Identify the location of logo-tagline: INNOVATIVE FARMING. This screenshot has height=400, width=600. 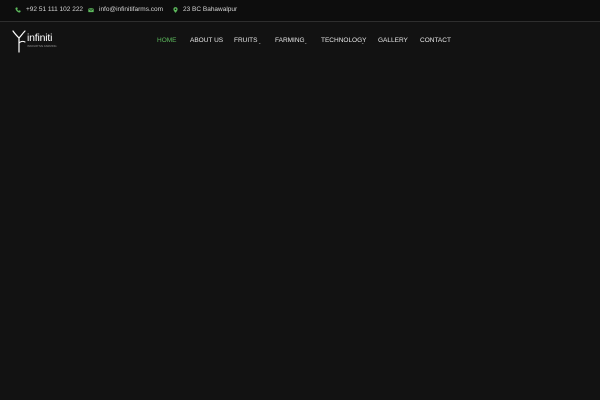
(42, 46).